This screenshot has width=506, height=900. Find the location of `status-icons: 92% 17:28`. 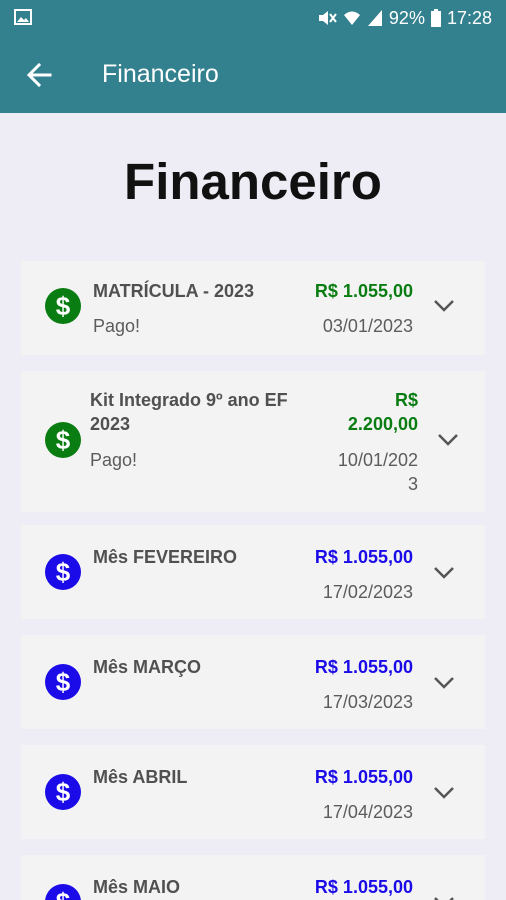

status-icons: 92% 17:28 is located at coordinates (404, 18).